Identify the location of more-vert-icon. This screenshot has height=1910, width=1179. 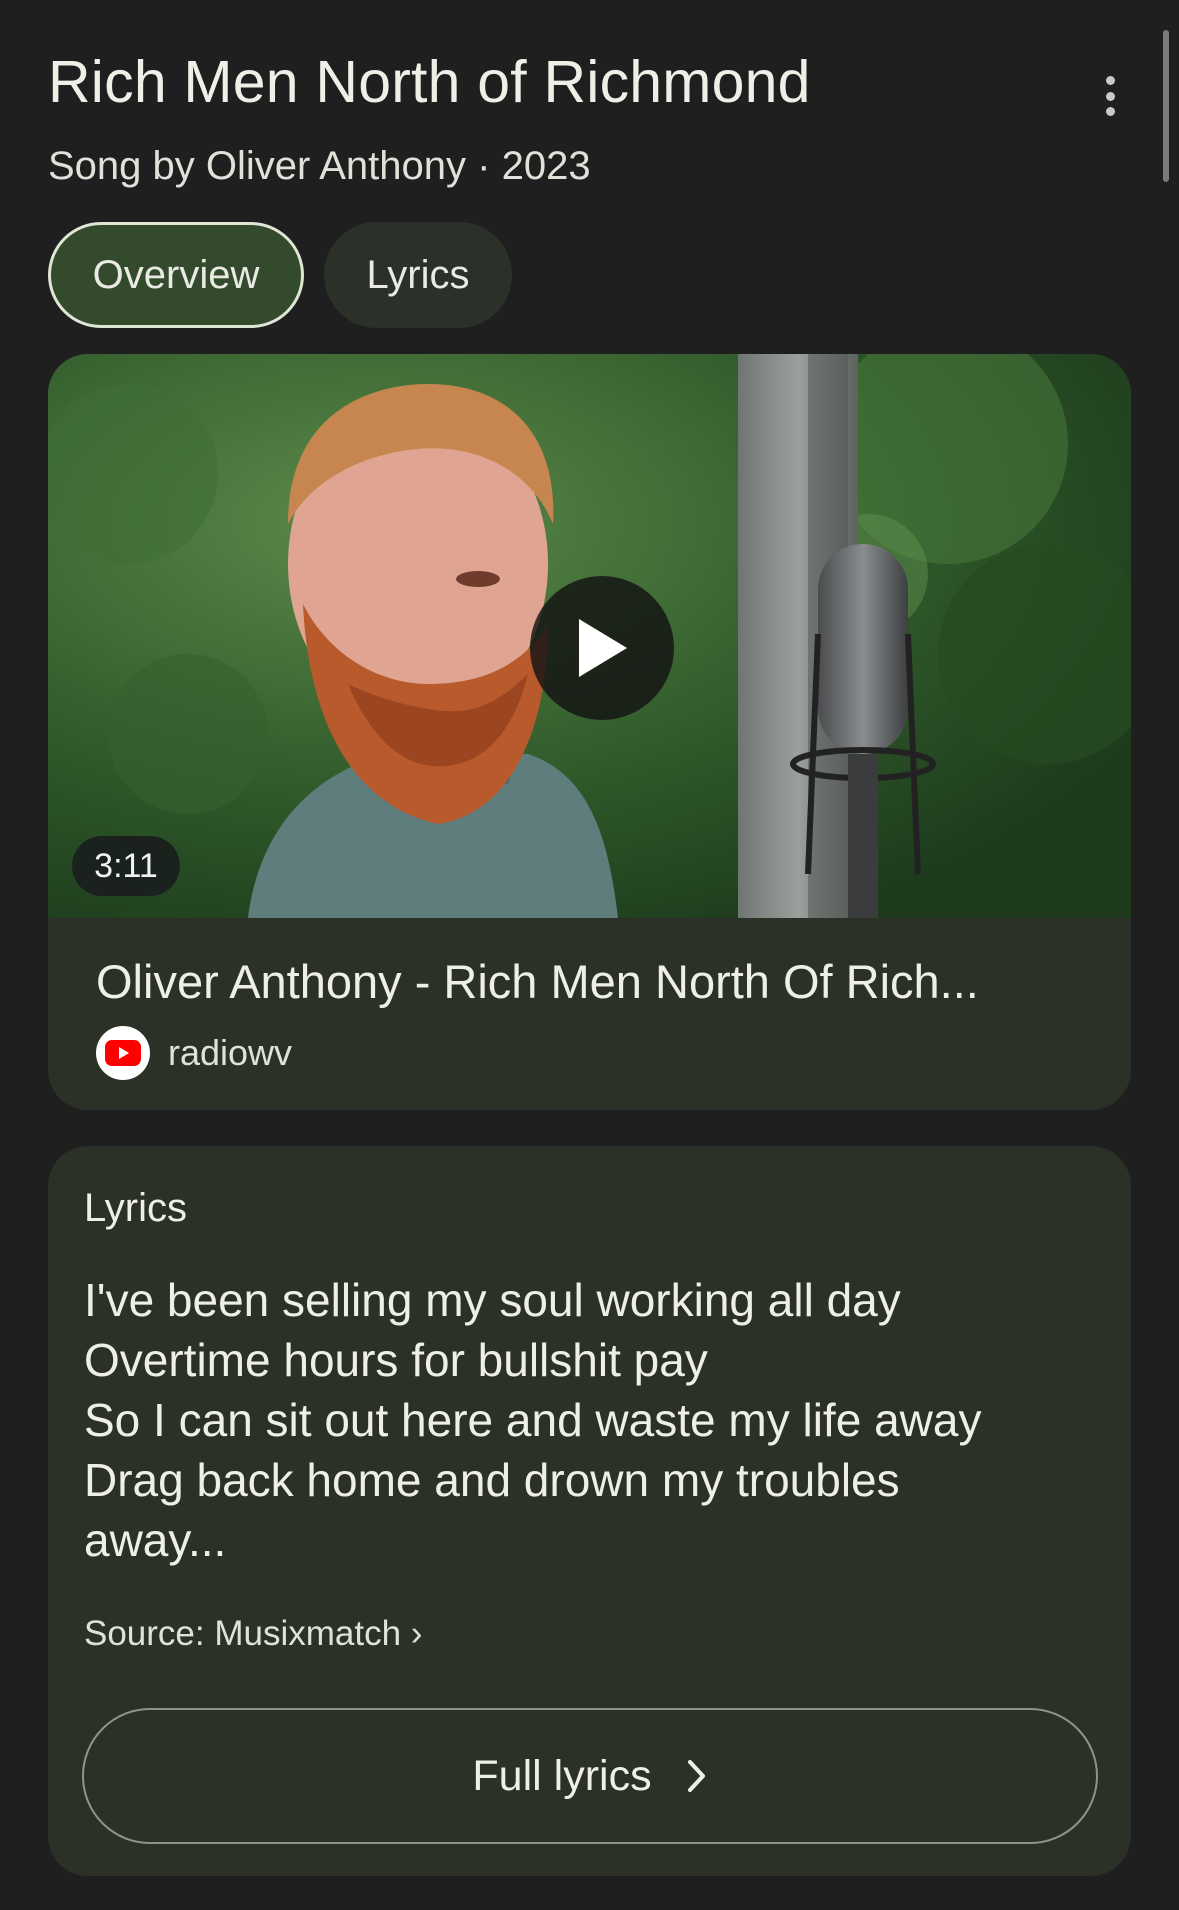
(1110, 80).